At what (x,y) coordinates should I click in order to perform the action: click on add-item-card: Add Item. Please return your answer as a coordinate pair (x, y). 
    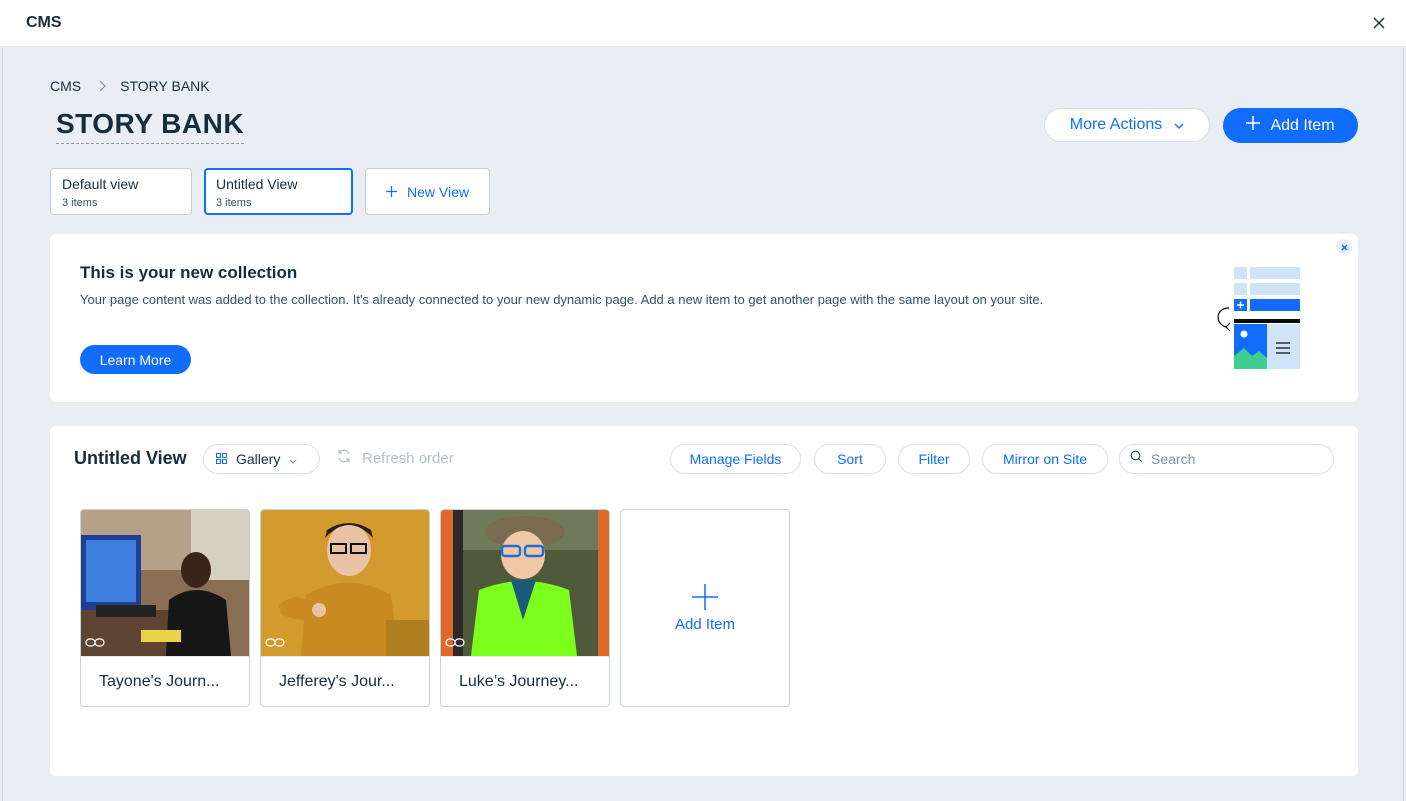
    Looking at the image, I should click on (705, 608).